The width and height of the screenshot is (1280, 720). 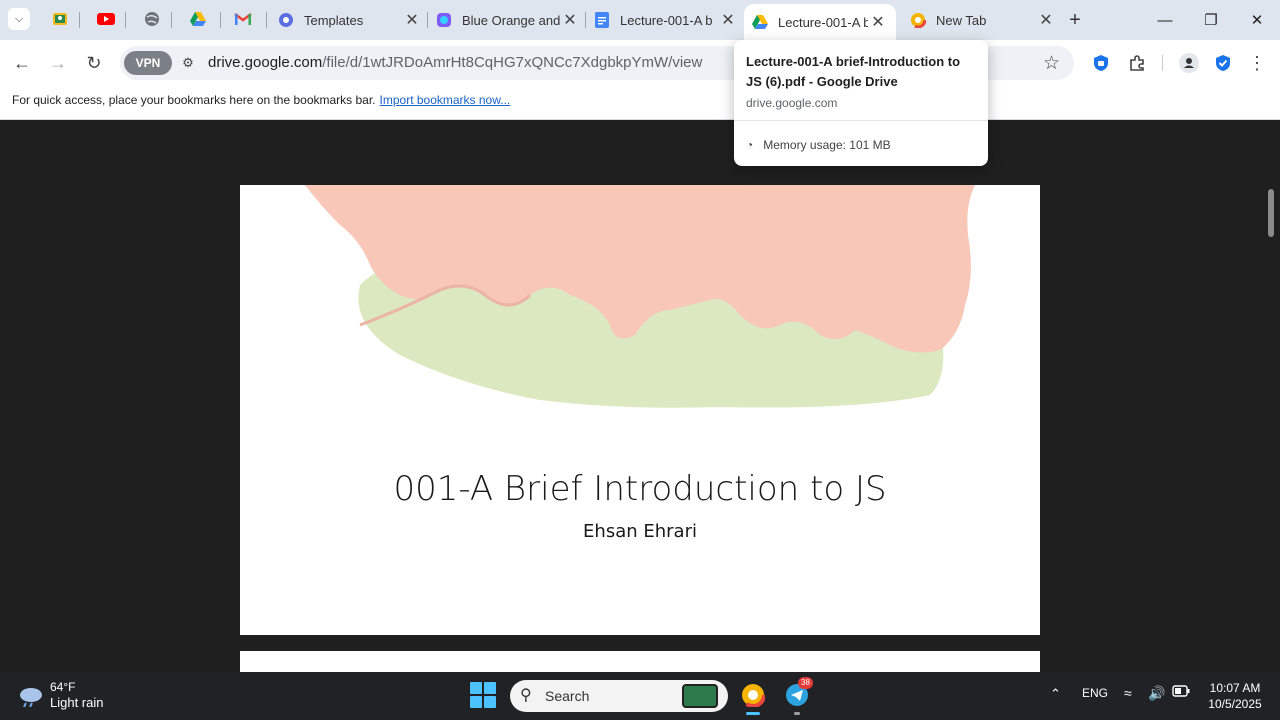 I want to click on tab-new-tab: New Tab ✕, so click(x=983, y=20).